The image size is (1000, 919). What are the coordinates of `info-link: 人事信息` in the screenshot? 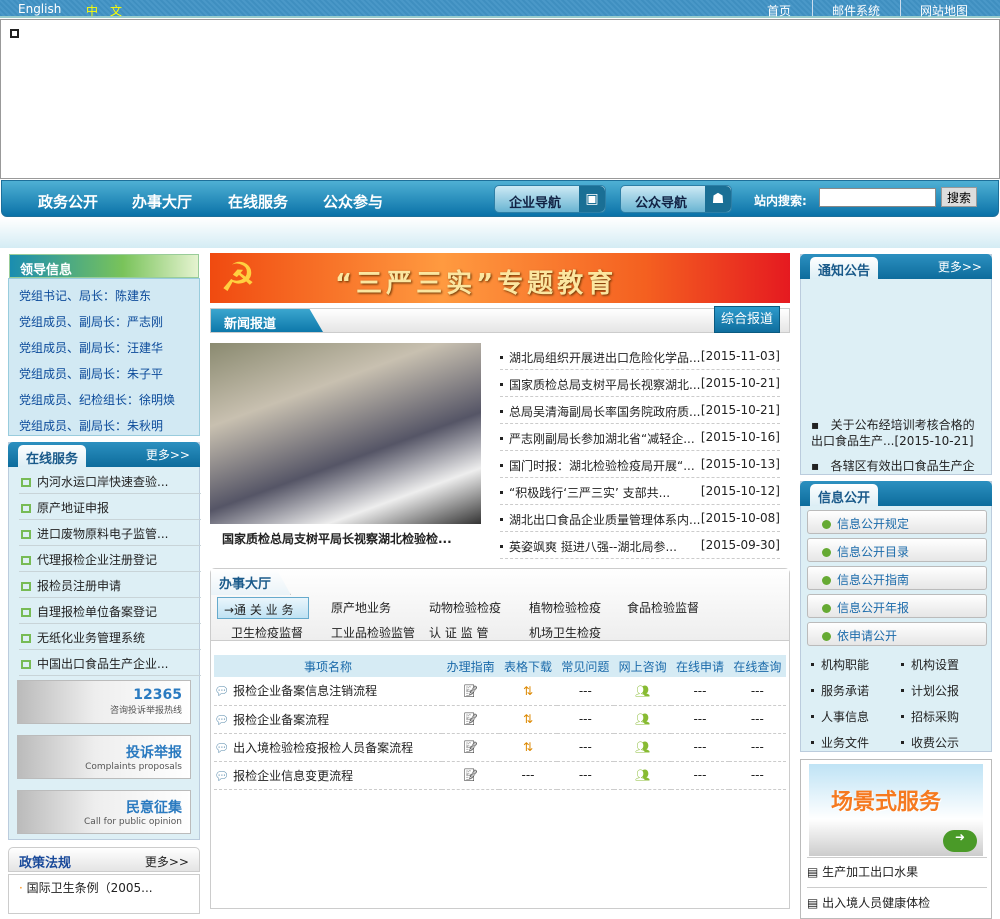 It's located at (840, 716).